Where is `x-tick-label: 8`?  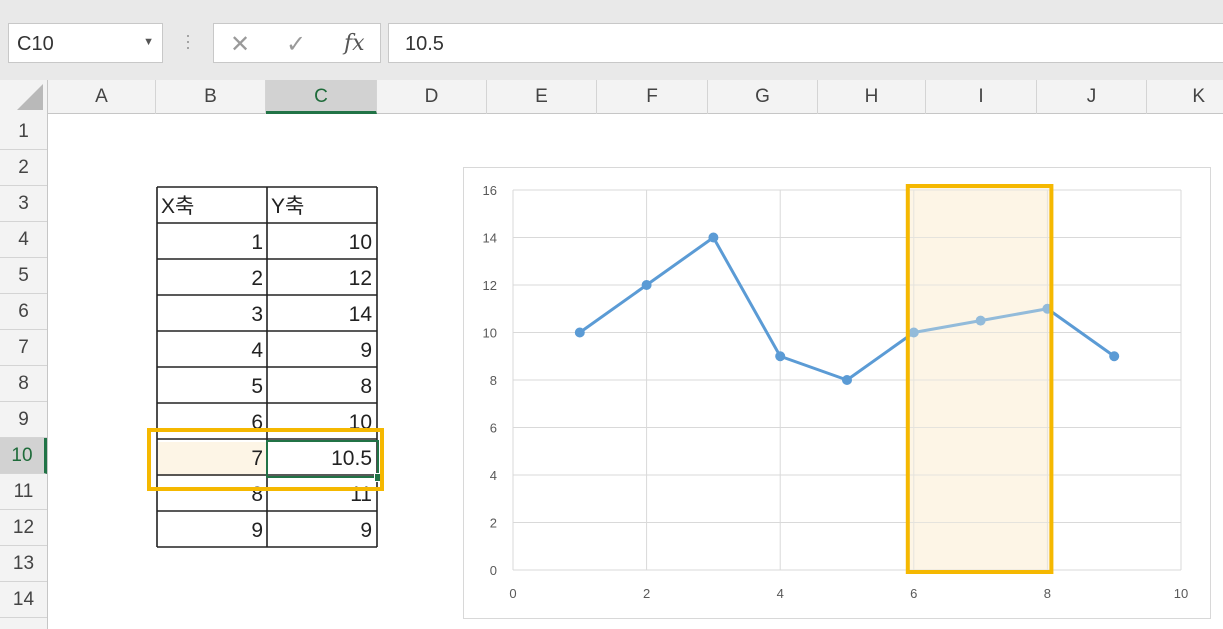
x-tick-label: 8 is located at coordinates (1047, 593).